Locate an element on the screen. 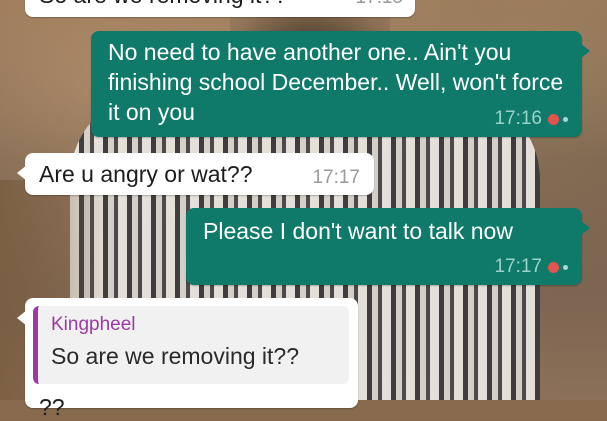 This screenshot has width=607, height=421. message-time: 17:16 is located at coordinates (518, 118).